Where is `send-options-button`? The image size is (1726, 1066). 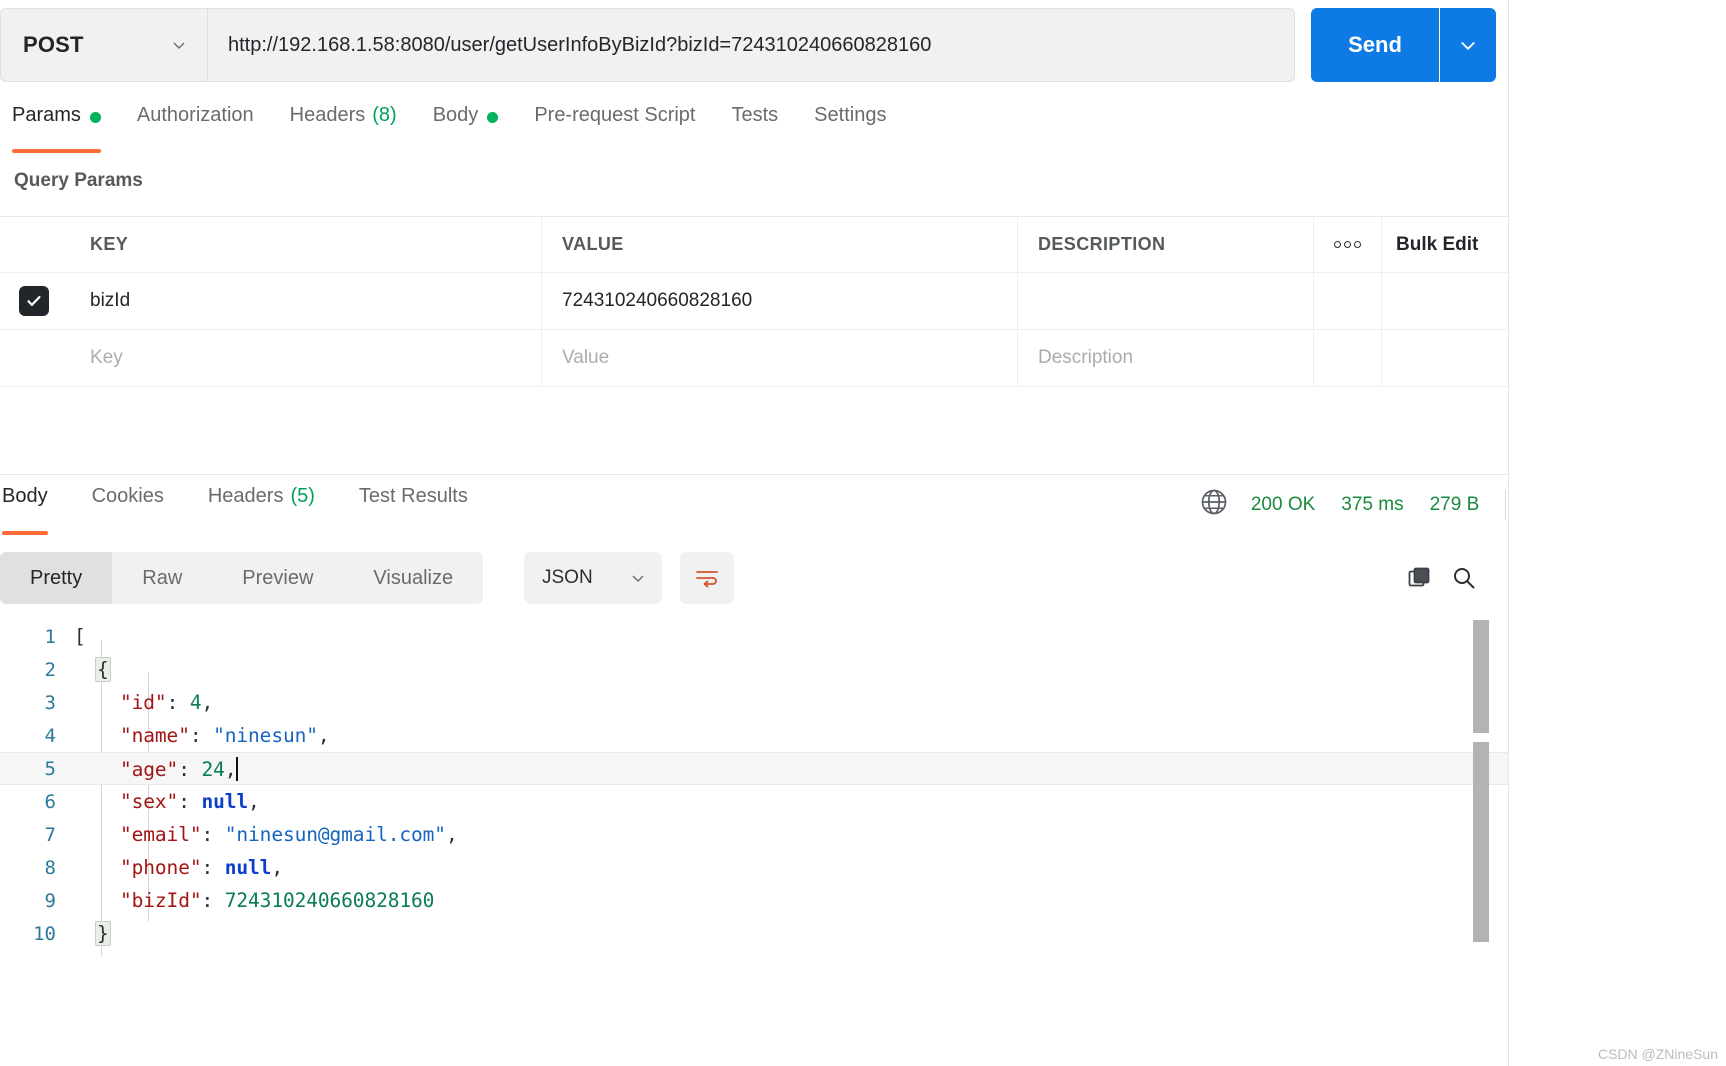 send-options-button is located at coordinates (1468, 45).